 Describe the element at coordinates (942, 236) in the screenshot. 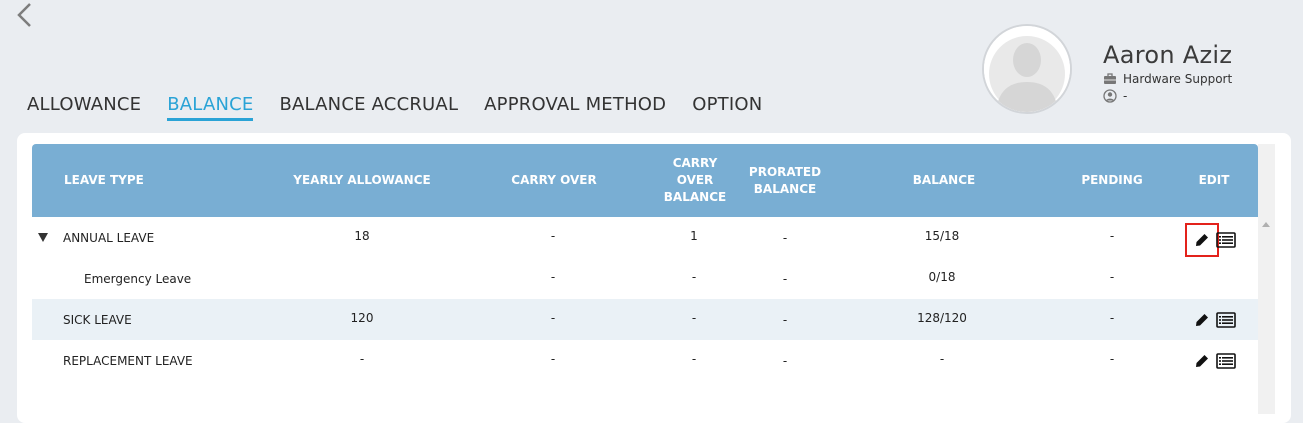

I see `cell-balance: 15/18` at that location.